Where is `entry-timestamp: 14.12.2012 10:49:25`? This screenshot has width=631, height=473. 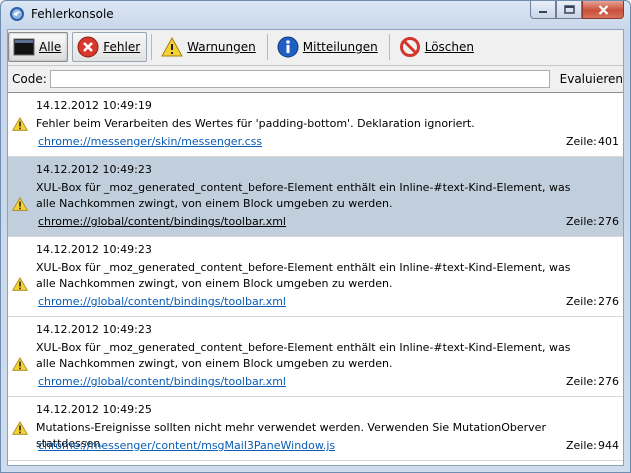 entry-timestamp: 14.12.2012 10:49:25 is located at coordinates (94, 409).